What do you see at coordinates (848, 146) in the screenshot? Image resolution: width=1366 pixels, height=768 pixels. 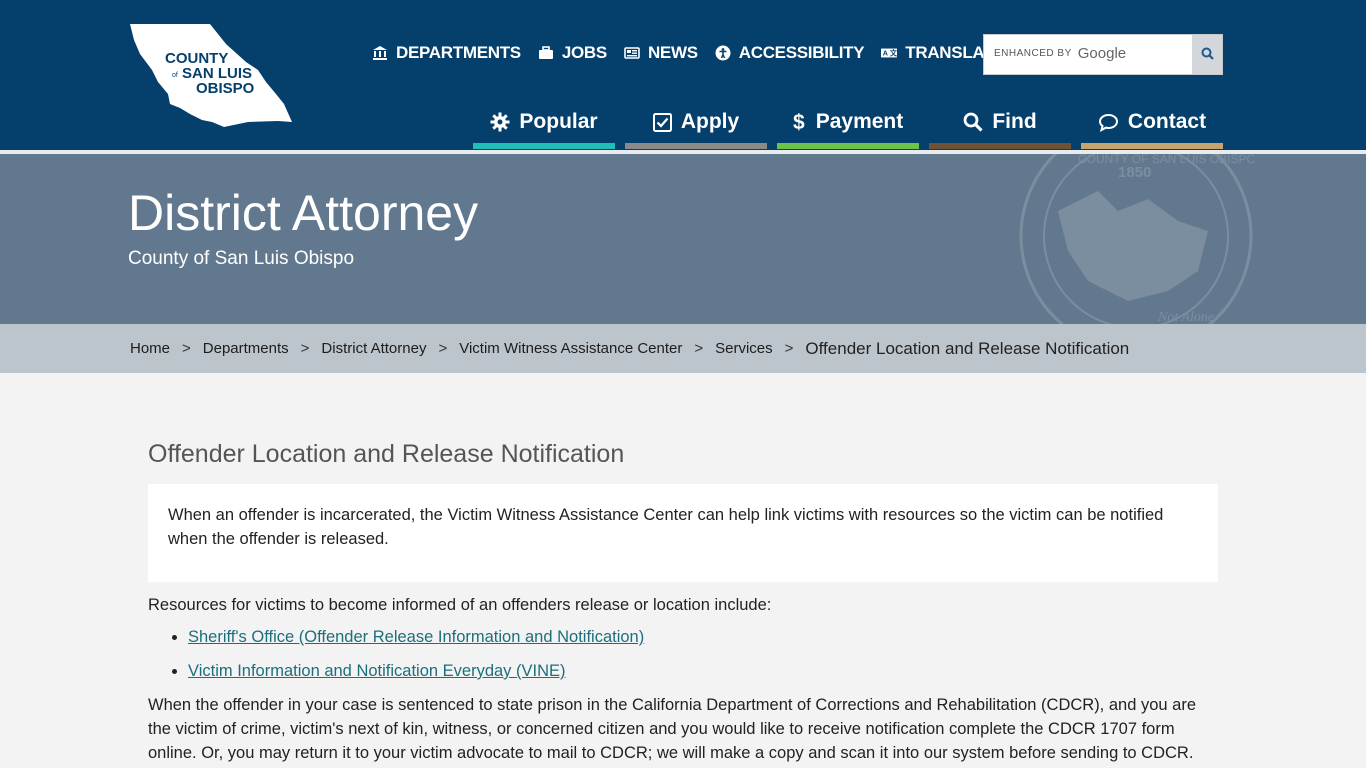 I see `nav-payment-accent` at bounding box center [848, 146].